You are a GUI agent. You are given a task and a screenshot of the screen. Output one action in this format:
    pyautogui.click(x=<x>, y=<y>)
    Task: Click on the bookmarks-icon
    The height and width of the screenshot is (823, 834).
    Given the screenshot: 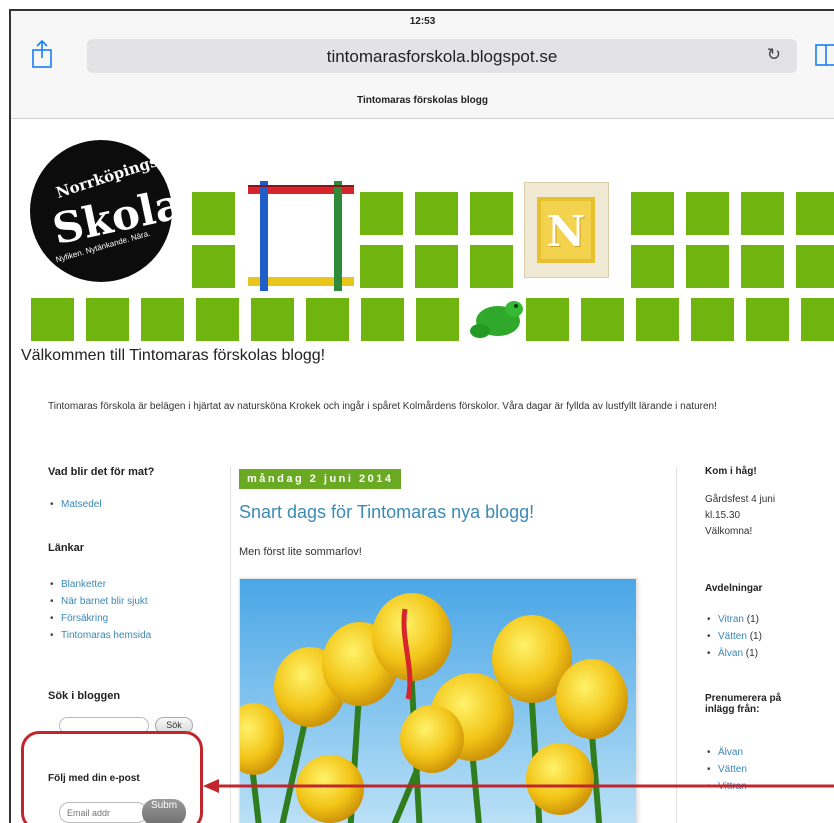 What is the action you would take?
    pyautogui.click(x=824, y=55)
    